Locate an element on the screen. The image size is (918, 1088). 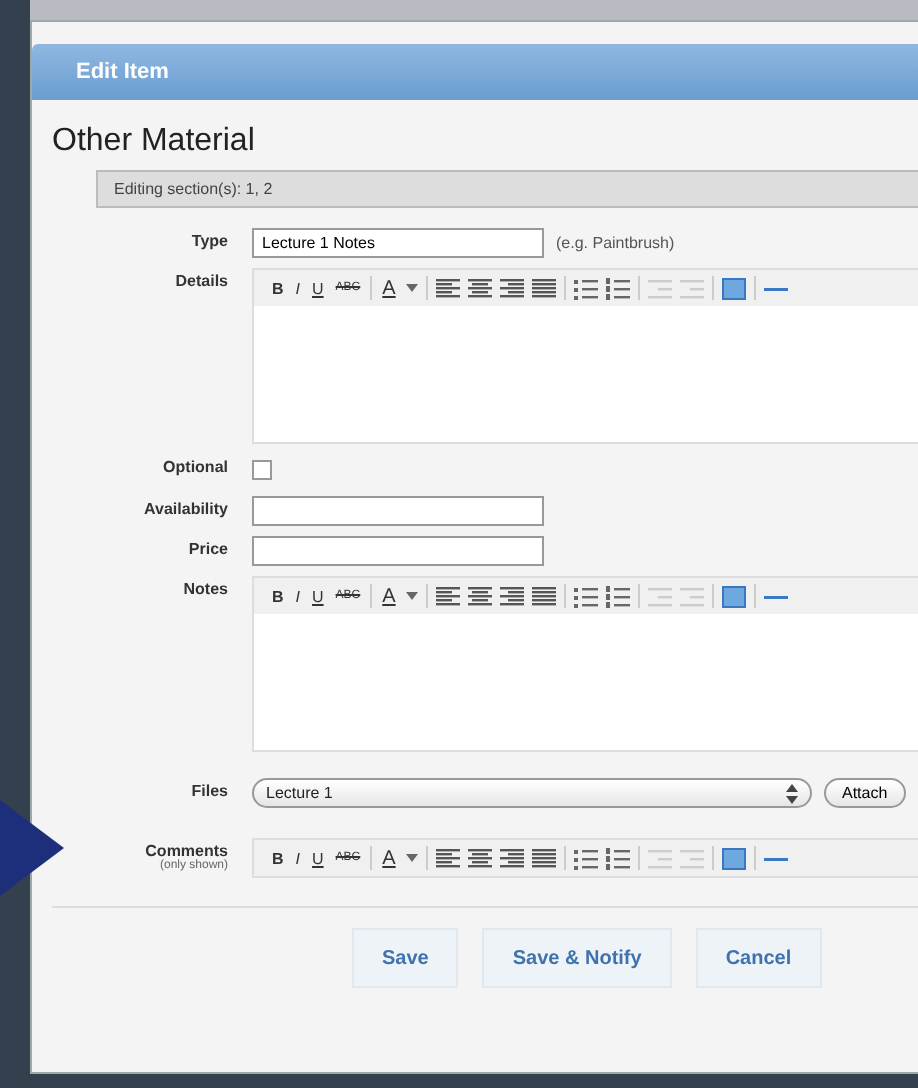
file-select: Lecture 1 is located at coordinates (532, 793).